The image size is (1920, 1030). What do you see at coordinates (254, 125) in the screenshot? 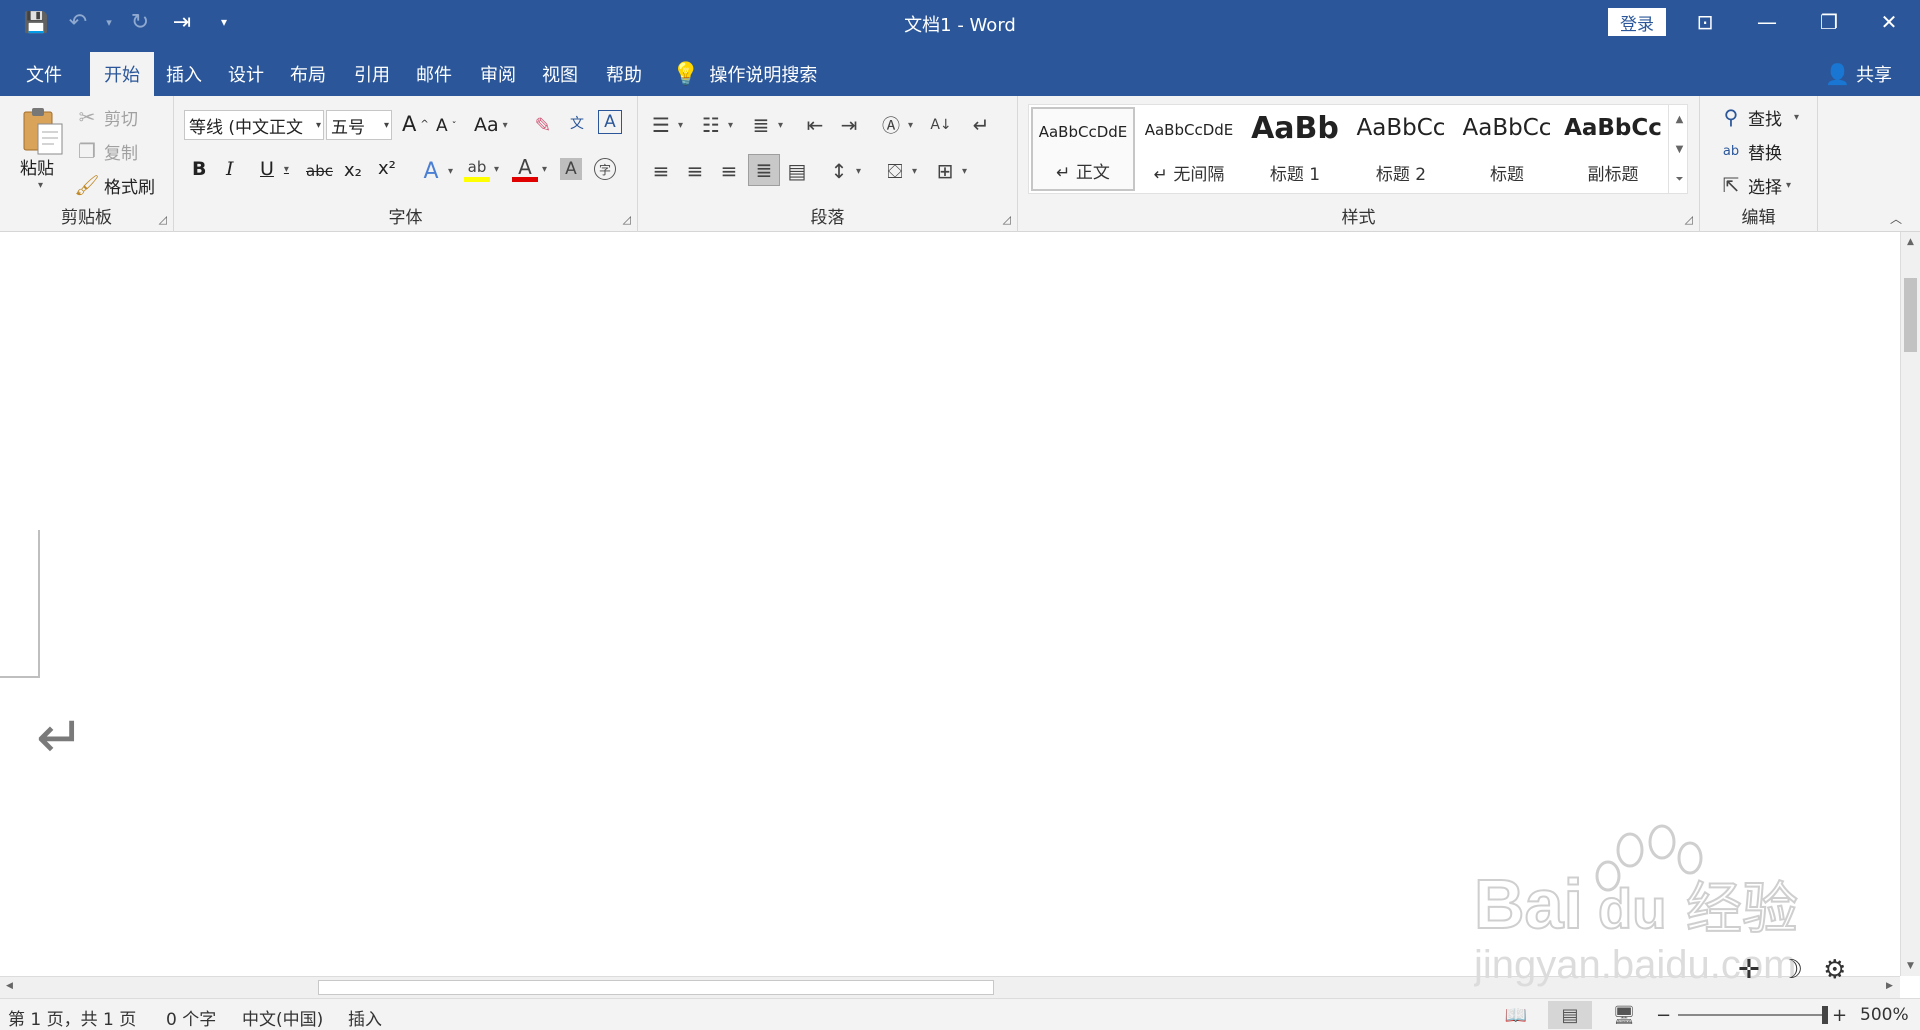
I see `font-name-combo: 等线 (中文正文 ▾` at bounding box center [254, 125].